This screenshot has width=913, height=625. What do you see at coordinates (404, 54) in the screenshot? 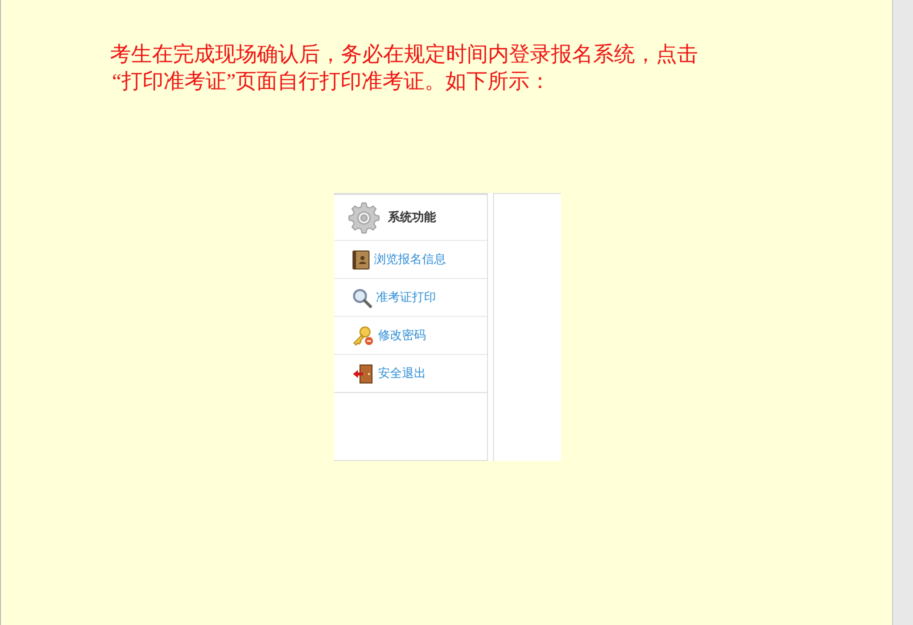
I see `notice-text: 考生在完成现场确认后，务必在规定时间内登录报名系统，点击` at bounding box center [404, 54].